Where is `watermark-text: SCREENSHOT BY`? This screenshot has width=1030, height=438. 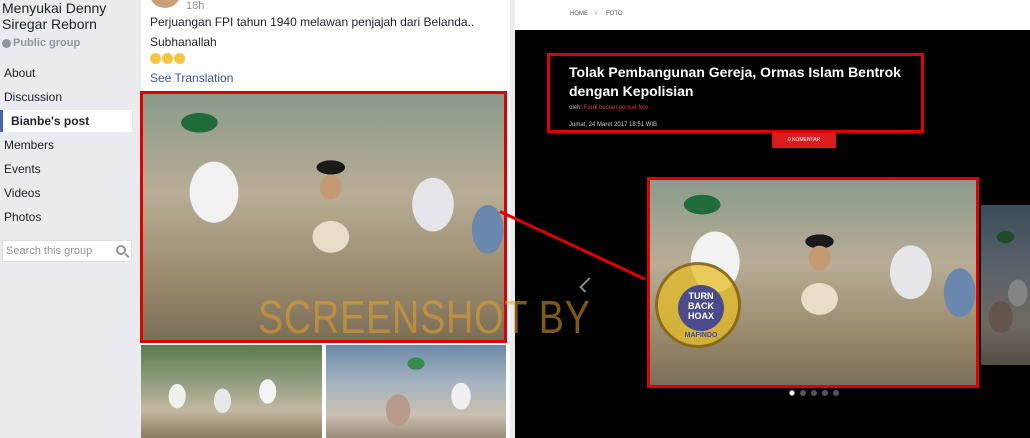 watermark-text: SCREENSHOT BY is located at coordinates (424, 317).